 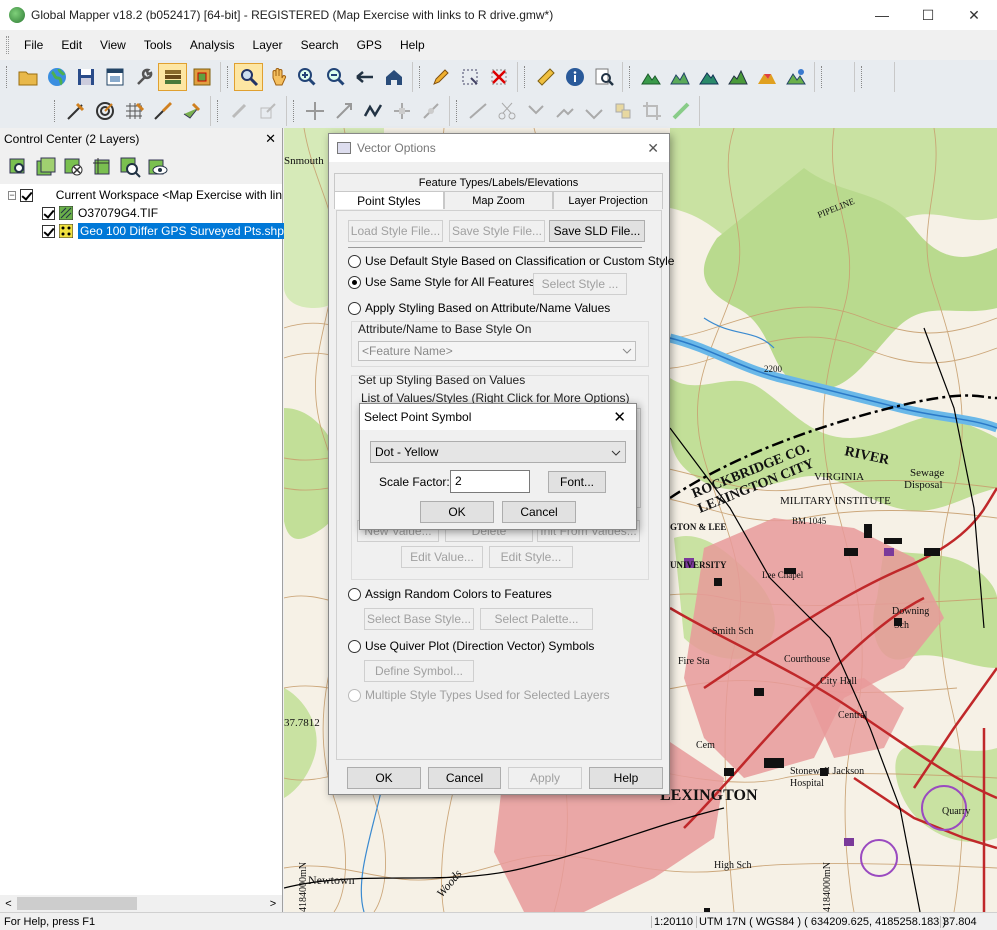 I want to click on radio-random-colors: Assign Random Colors to Features, so click(x=450, y=594).